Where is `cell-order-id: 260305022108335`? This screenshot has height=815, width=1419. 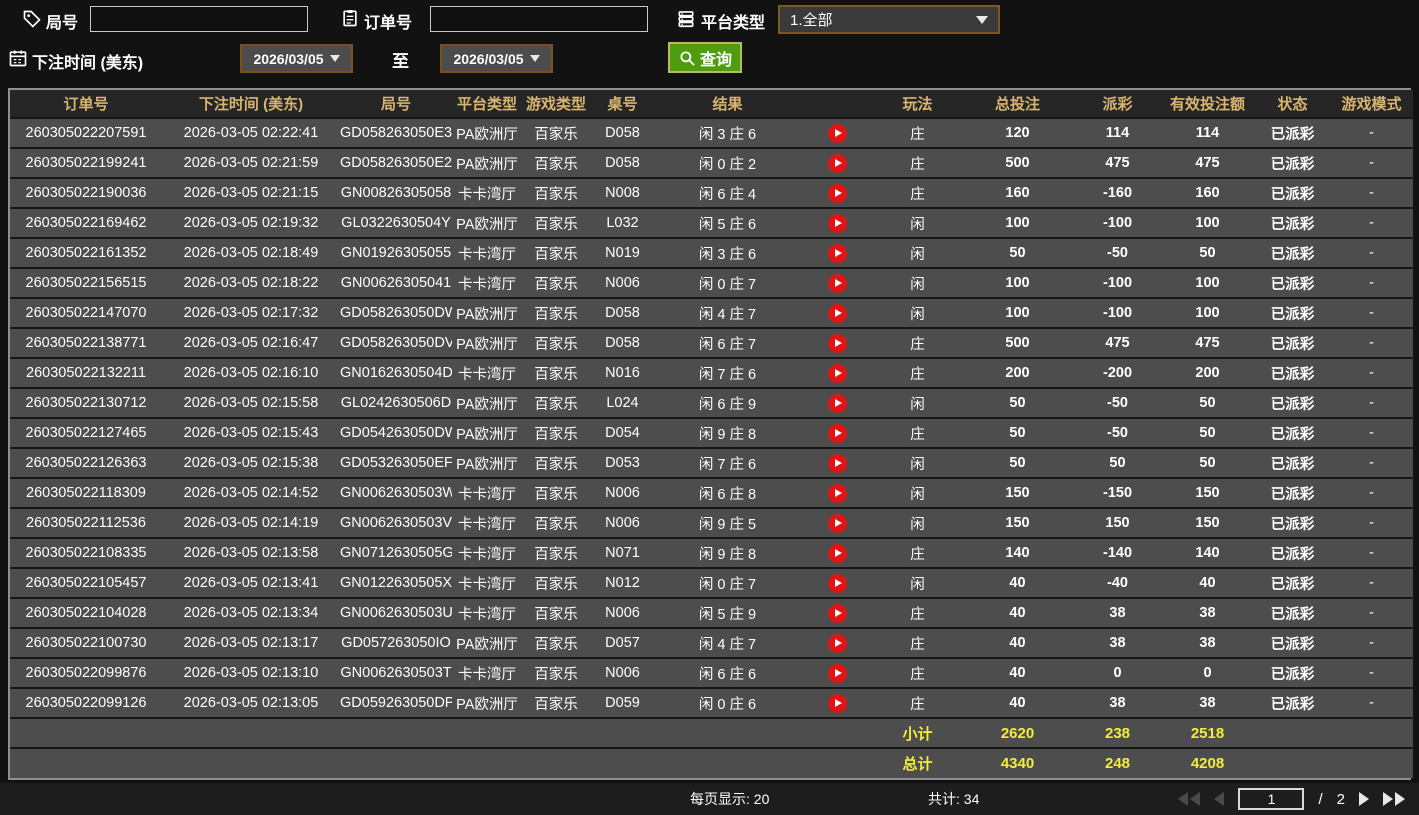
cell-order-id: 260305022108335 is located at coordinates (86, 552).